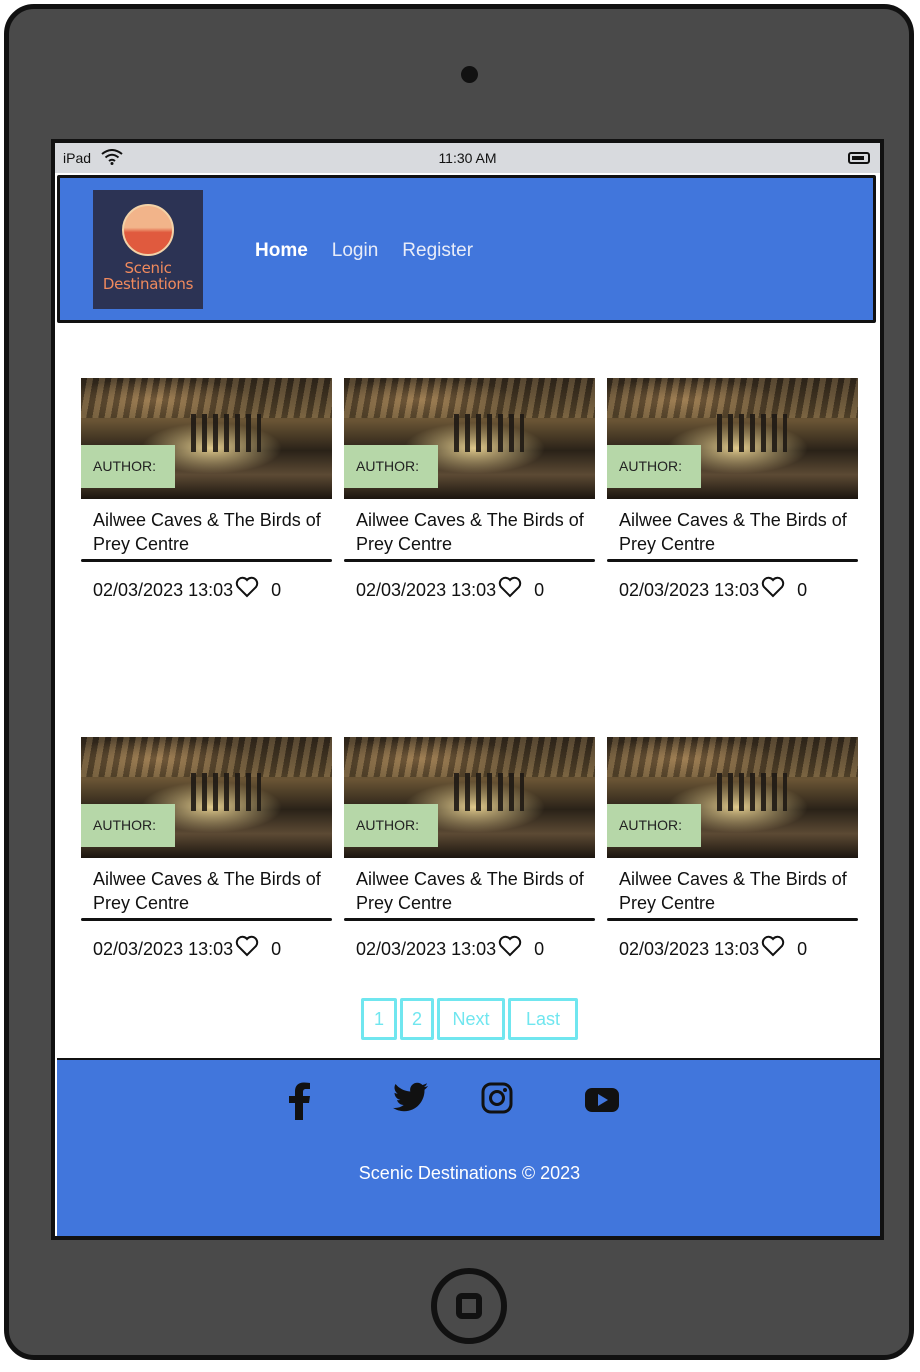  Describe the element at coordinates (148, 276) in the screenshot. I see `logo-text: Scenic Destinations` at that location.